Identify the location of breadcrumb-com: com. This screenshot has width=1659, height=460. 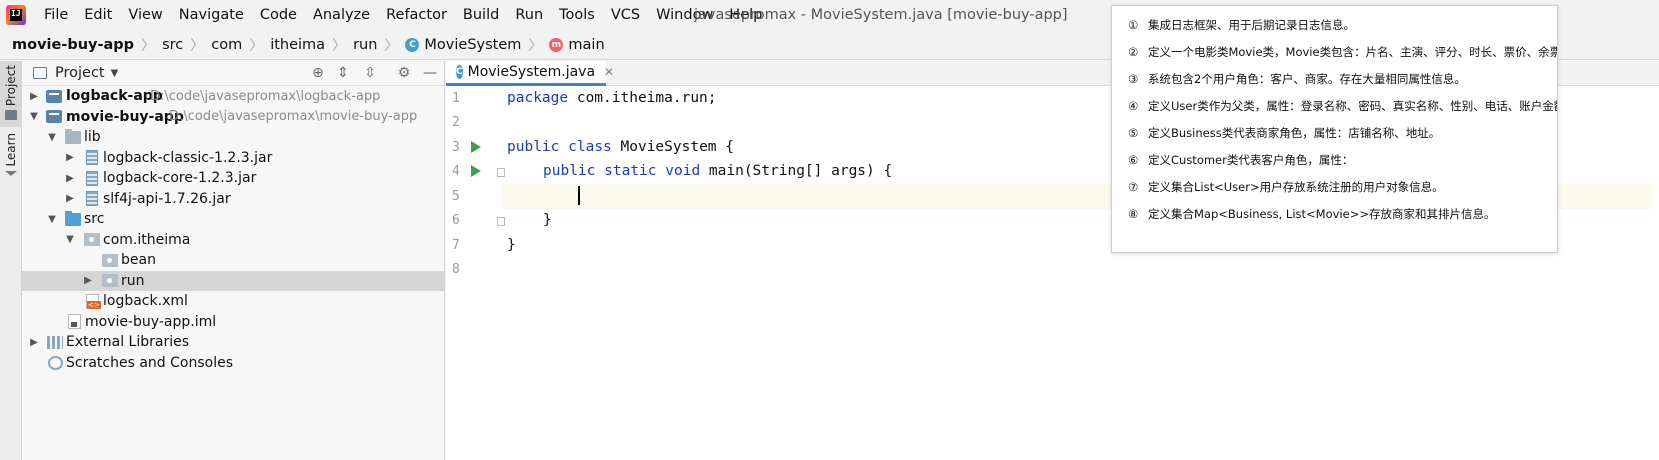
(226, 45).